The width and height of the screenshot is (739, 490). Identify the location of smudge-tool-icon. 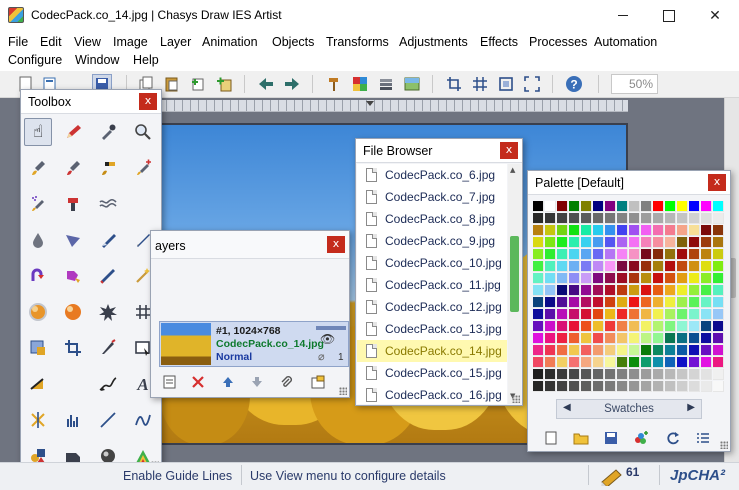
(73, 204).